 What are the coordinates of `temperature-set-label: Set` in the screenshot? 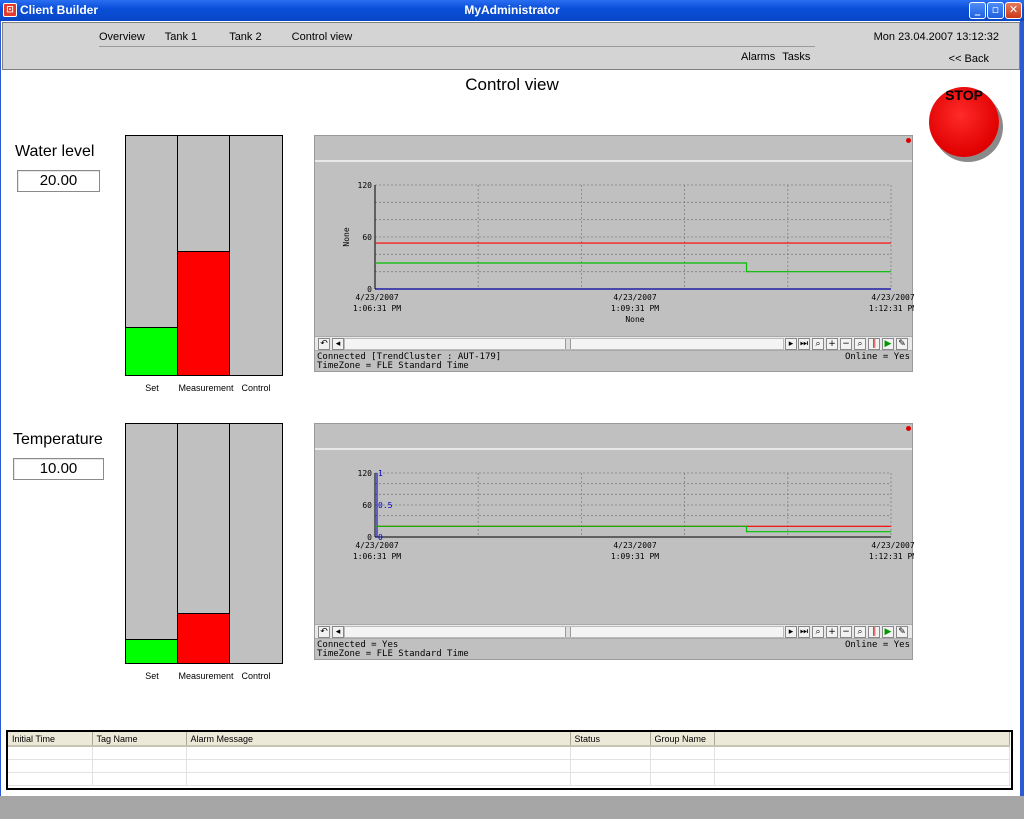 It's located at (152, 676).